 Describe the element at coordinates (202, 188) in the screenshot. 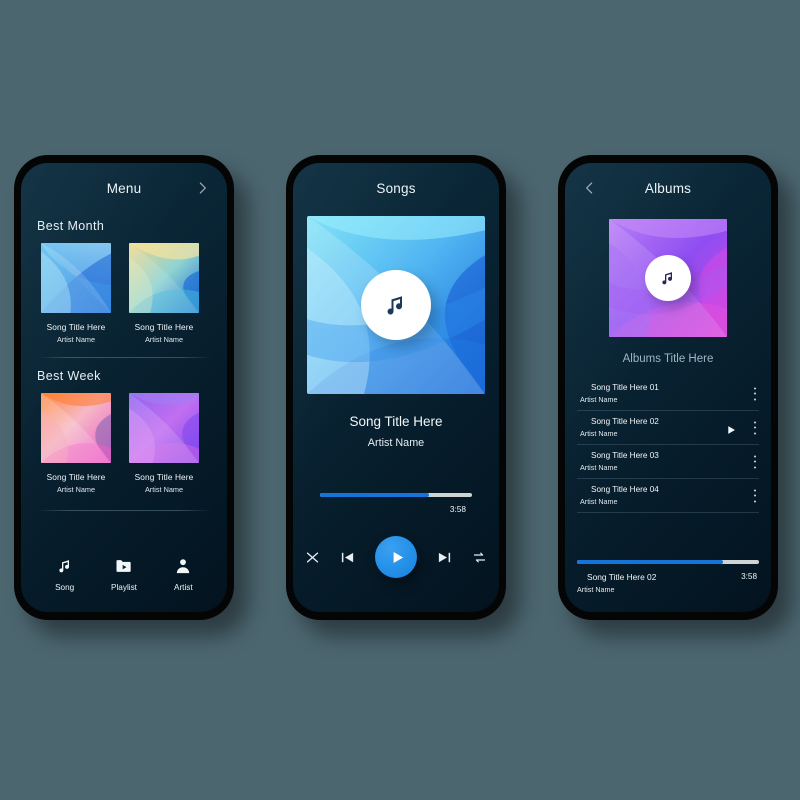

I see `chevron-right-icon` at that location.